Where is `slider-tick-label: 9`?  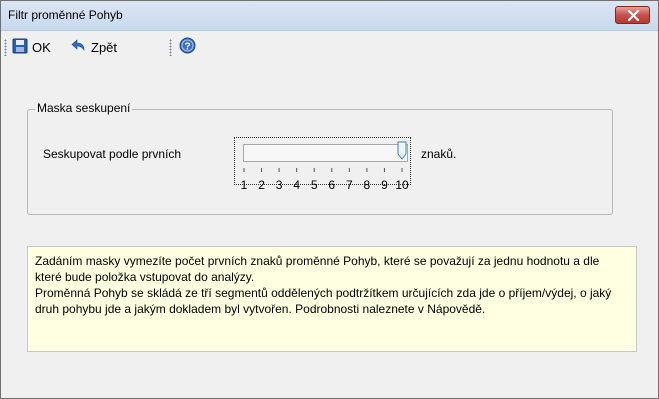
slider-tick-label: 9 is located at coordinates (384, 185).